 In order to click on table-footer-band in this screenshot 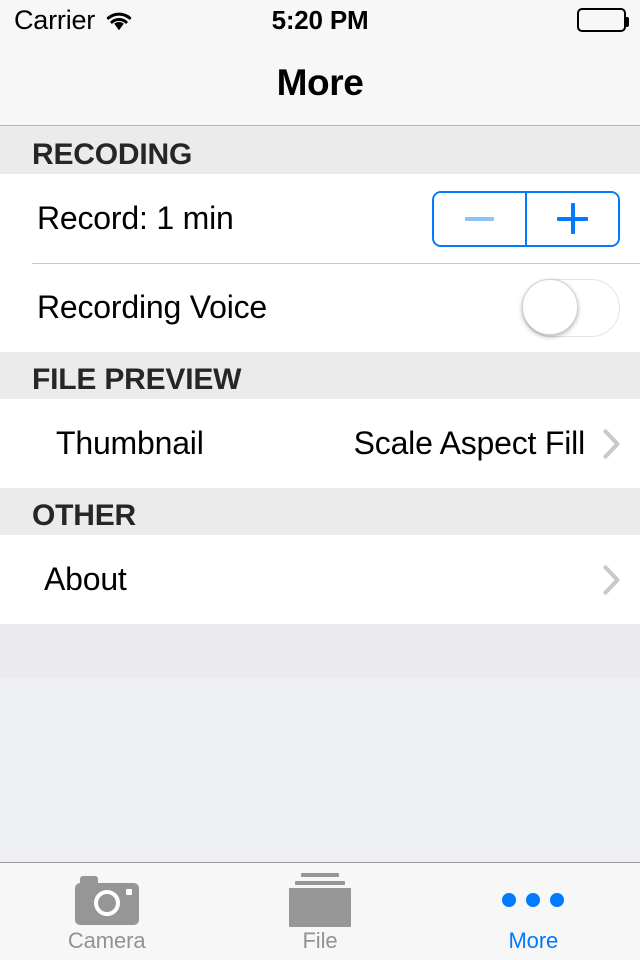, I will do `click(320, 651)`.